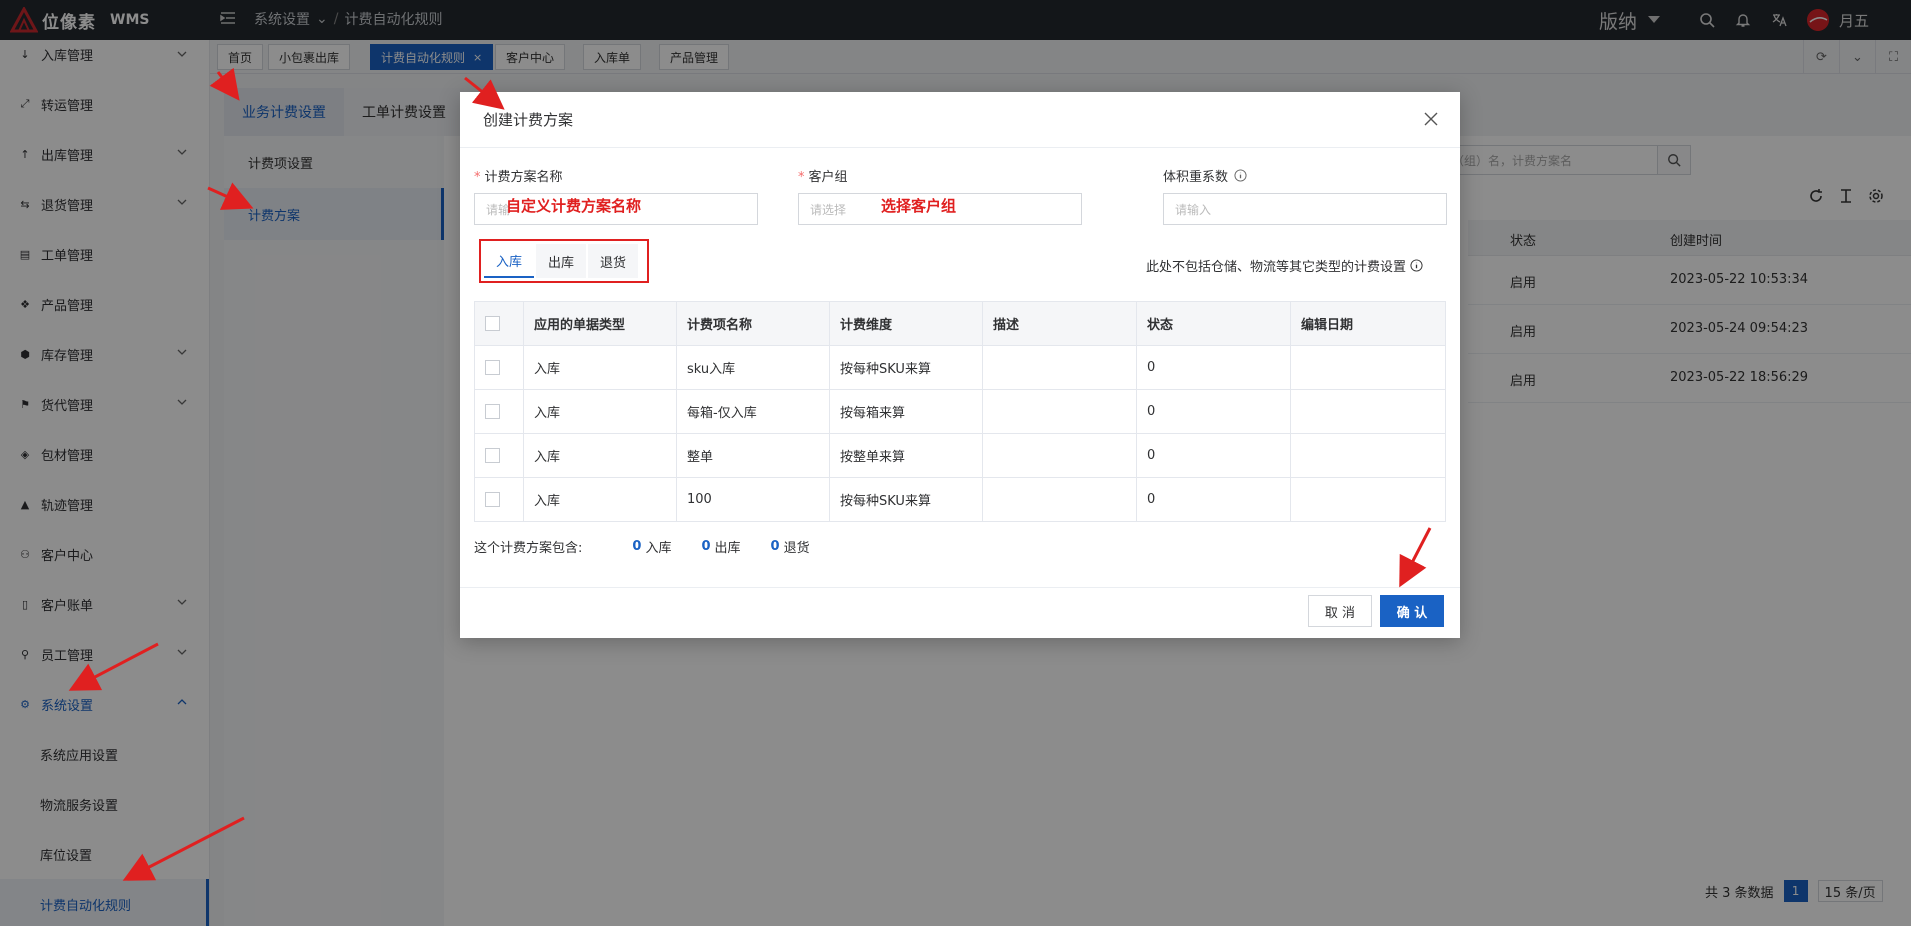 The image size is (1911, 926). What do you see at coordinates (727, 548) in the screenshot?
I see `summary-count-label: 出库` at bounding box center [727, 548].